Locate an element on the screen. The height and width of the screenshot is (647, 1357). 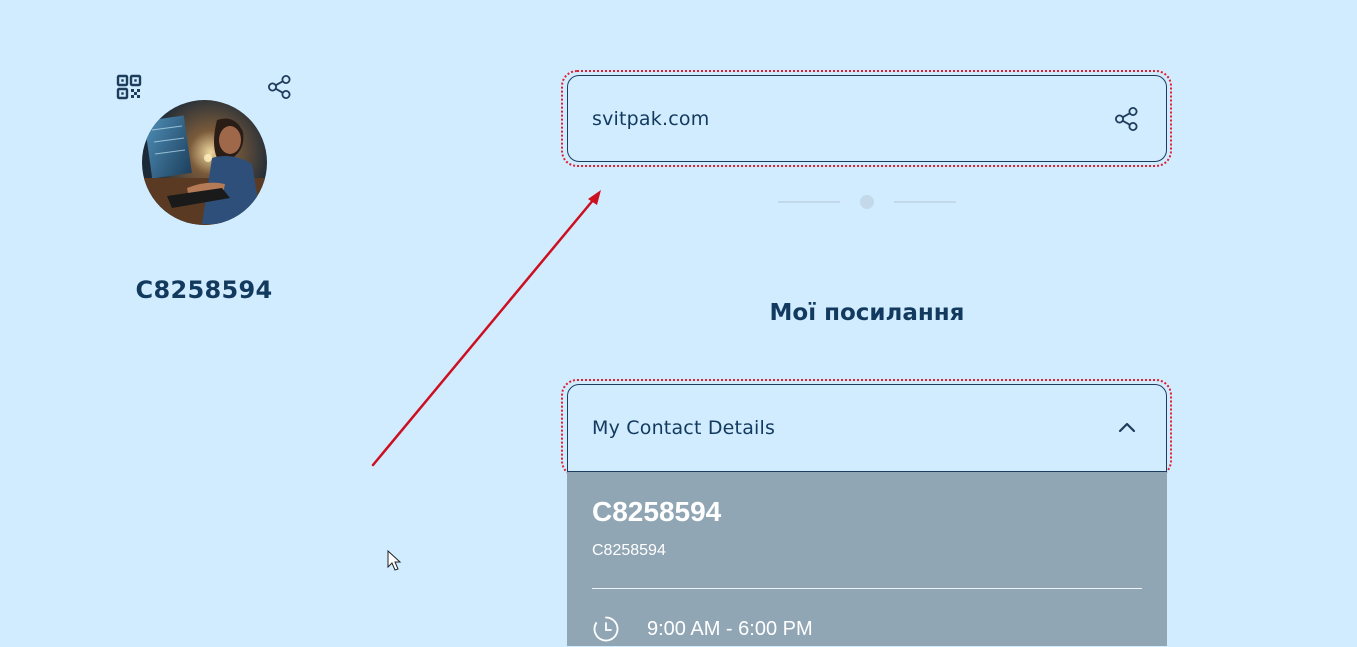
qr-code-button is located at coordinates (129, 87).